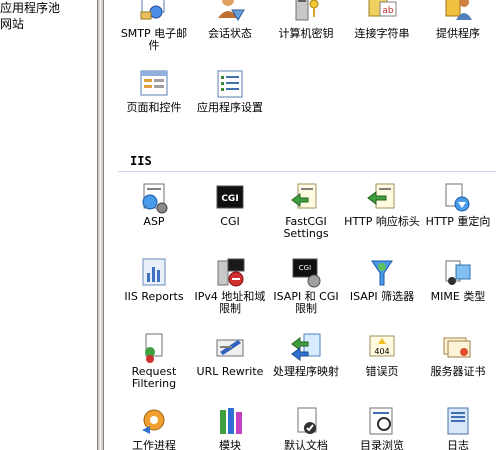 The width and height of the screenshot is (496, 450). I want to click on feature-providers: 提供程序, so click(458, 25).